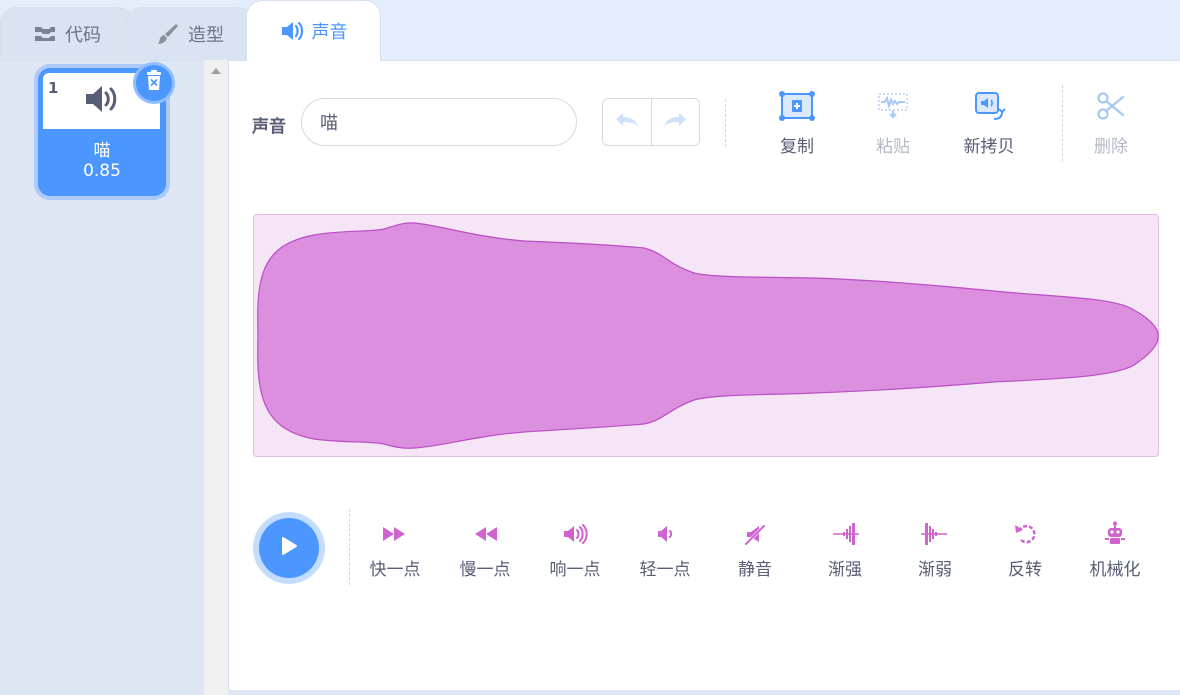 The height and width of the screenshot is (695, 1180). I want to click on effect-fade-out-label: 渐弱, so click(935, 570).